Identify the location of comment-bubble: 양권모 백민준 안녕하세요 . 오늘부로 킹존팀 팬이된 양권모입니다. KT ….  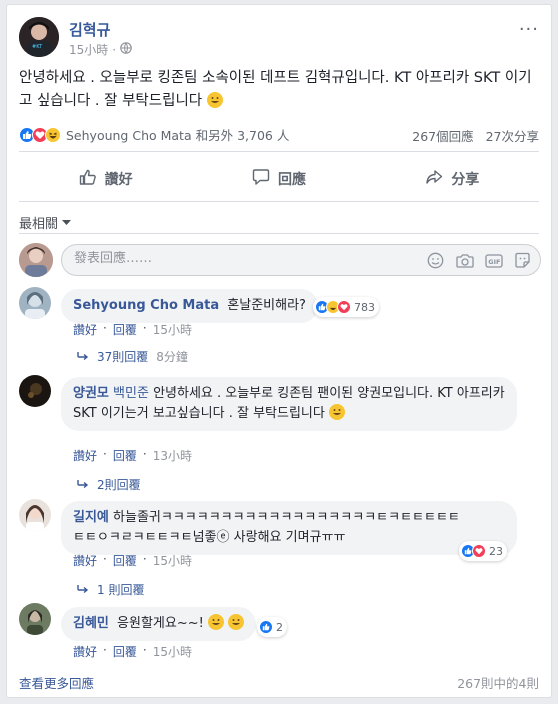
(289, 404).